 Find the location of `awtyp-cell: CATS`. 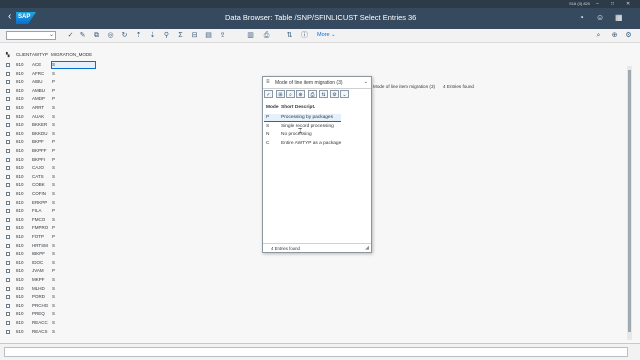

awtyp-cell: CATS is located at coordinates (38, 176).